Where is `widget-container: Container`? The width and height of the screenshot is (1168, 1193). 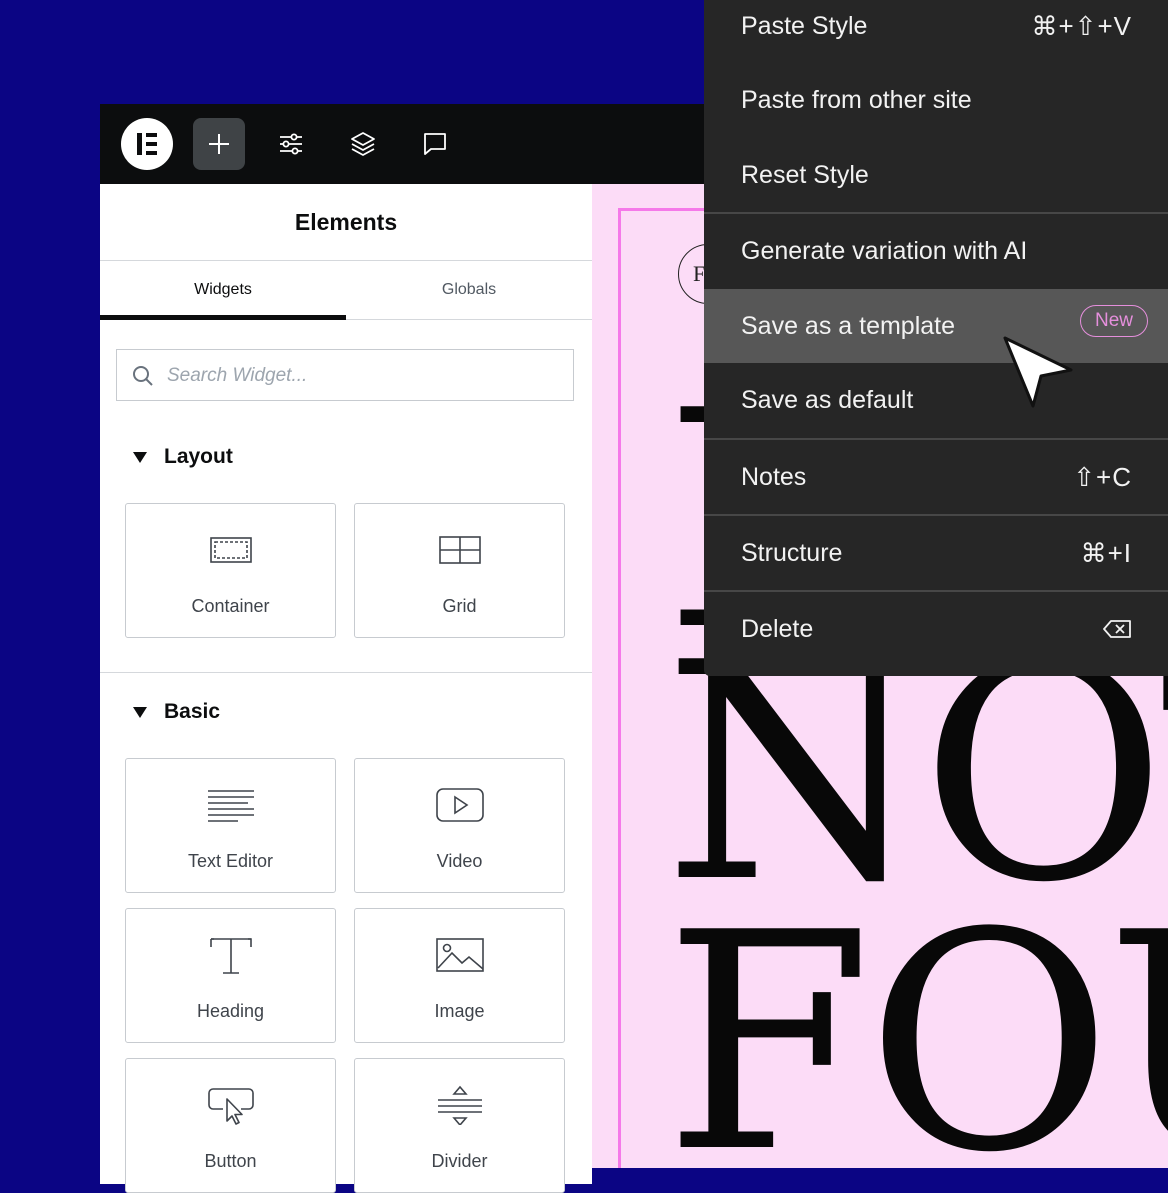 widget-container: Container is located at coordinates (230, 570).